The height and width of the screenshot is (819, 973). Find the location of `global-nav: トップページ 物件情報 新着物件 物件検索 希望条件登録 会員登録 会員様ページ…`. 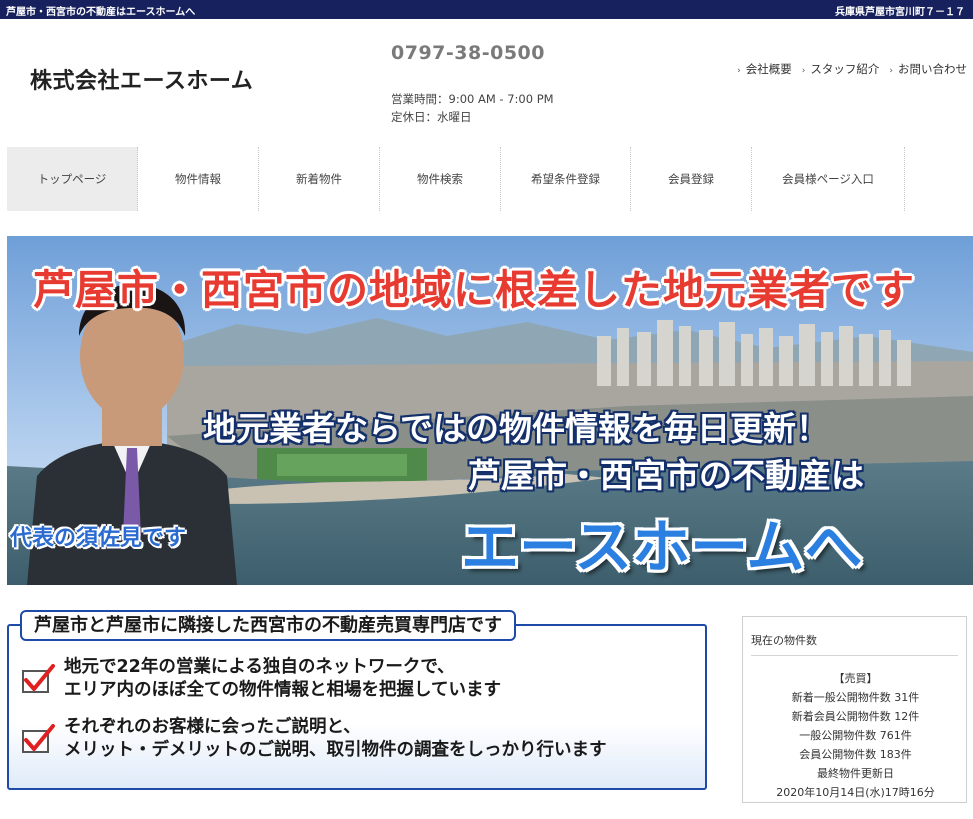

global-nav: トップページ 物件情報 新着物件 物件検索 希望条件登録 会員登録 会員様ページ… is located at coordinates (486, 179).